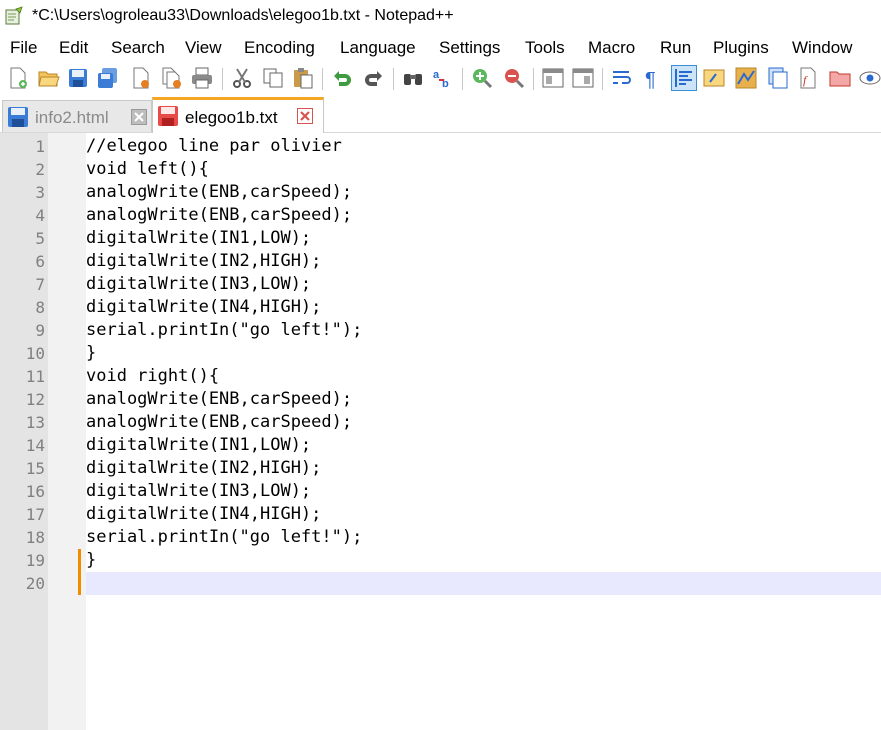 The width and height of the screenshot is (881, 730). I want to click on menu-window: Window, so click(822, 48).